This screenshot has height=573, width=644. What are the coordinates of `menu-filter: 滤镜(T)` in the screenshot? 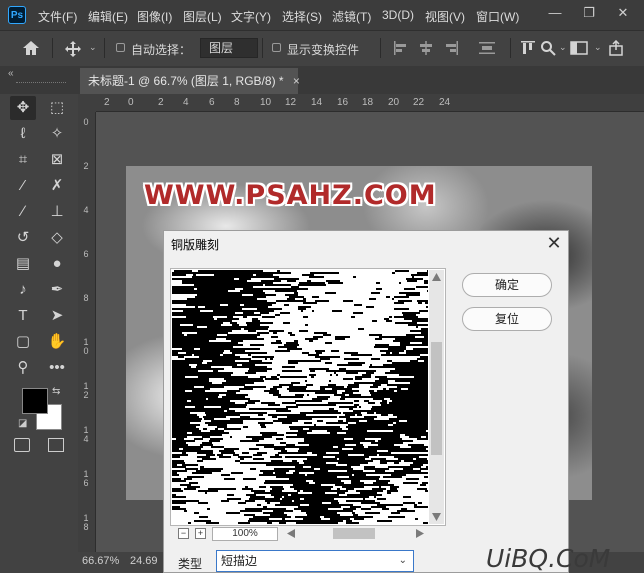 It's located at (351, 16).